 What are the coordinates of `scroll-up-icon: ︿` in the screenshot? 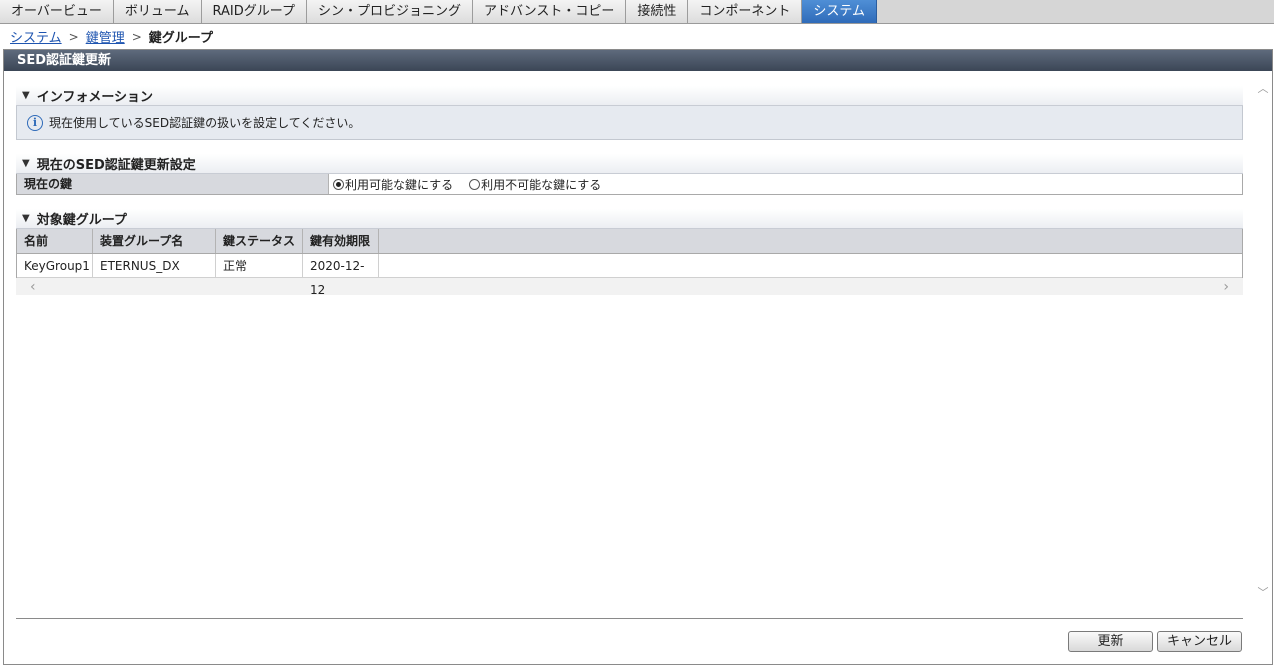 It's located at (1263, 88).